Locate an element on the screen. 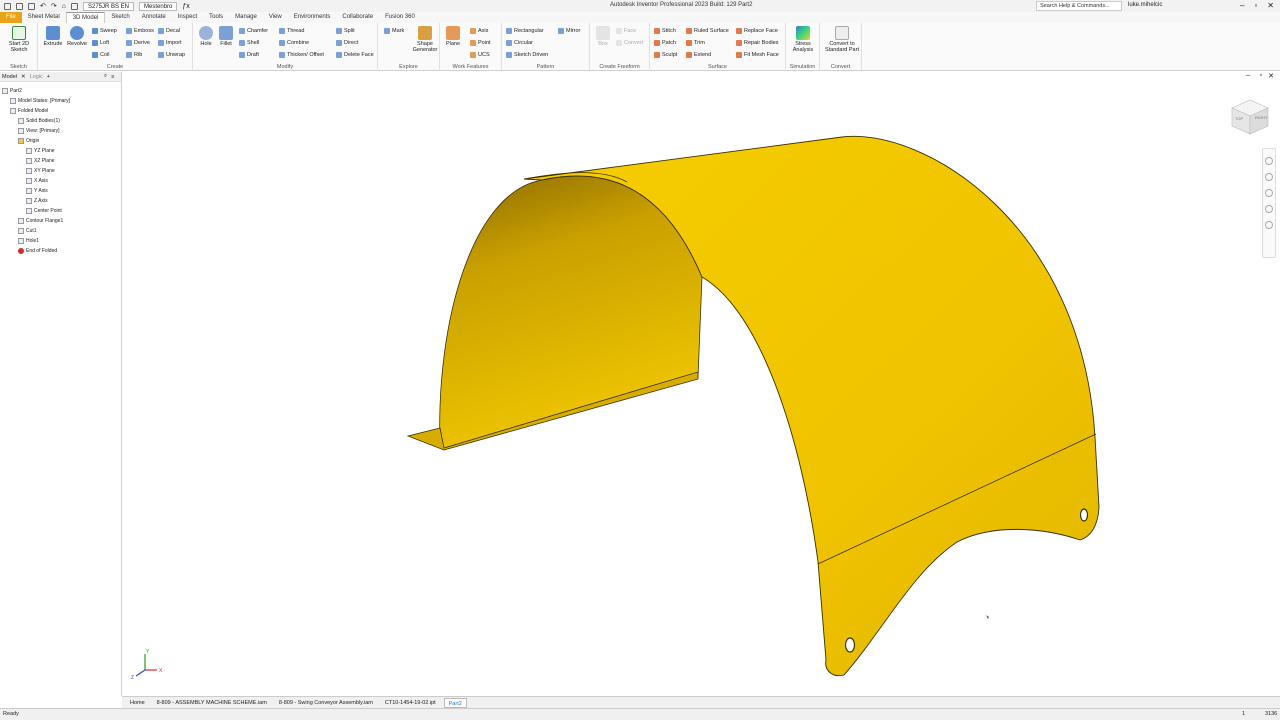 The image size is (1280, 720). import-button: Import is located at coordinates (170, 43).